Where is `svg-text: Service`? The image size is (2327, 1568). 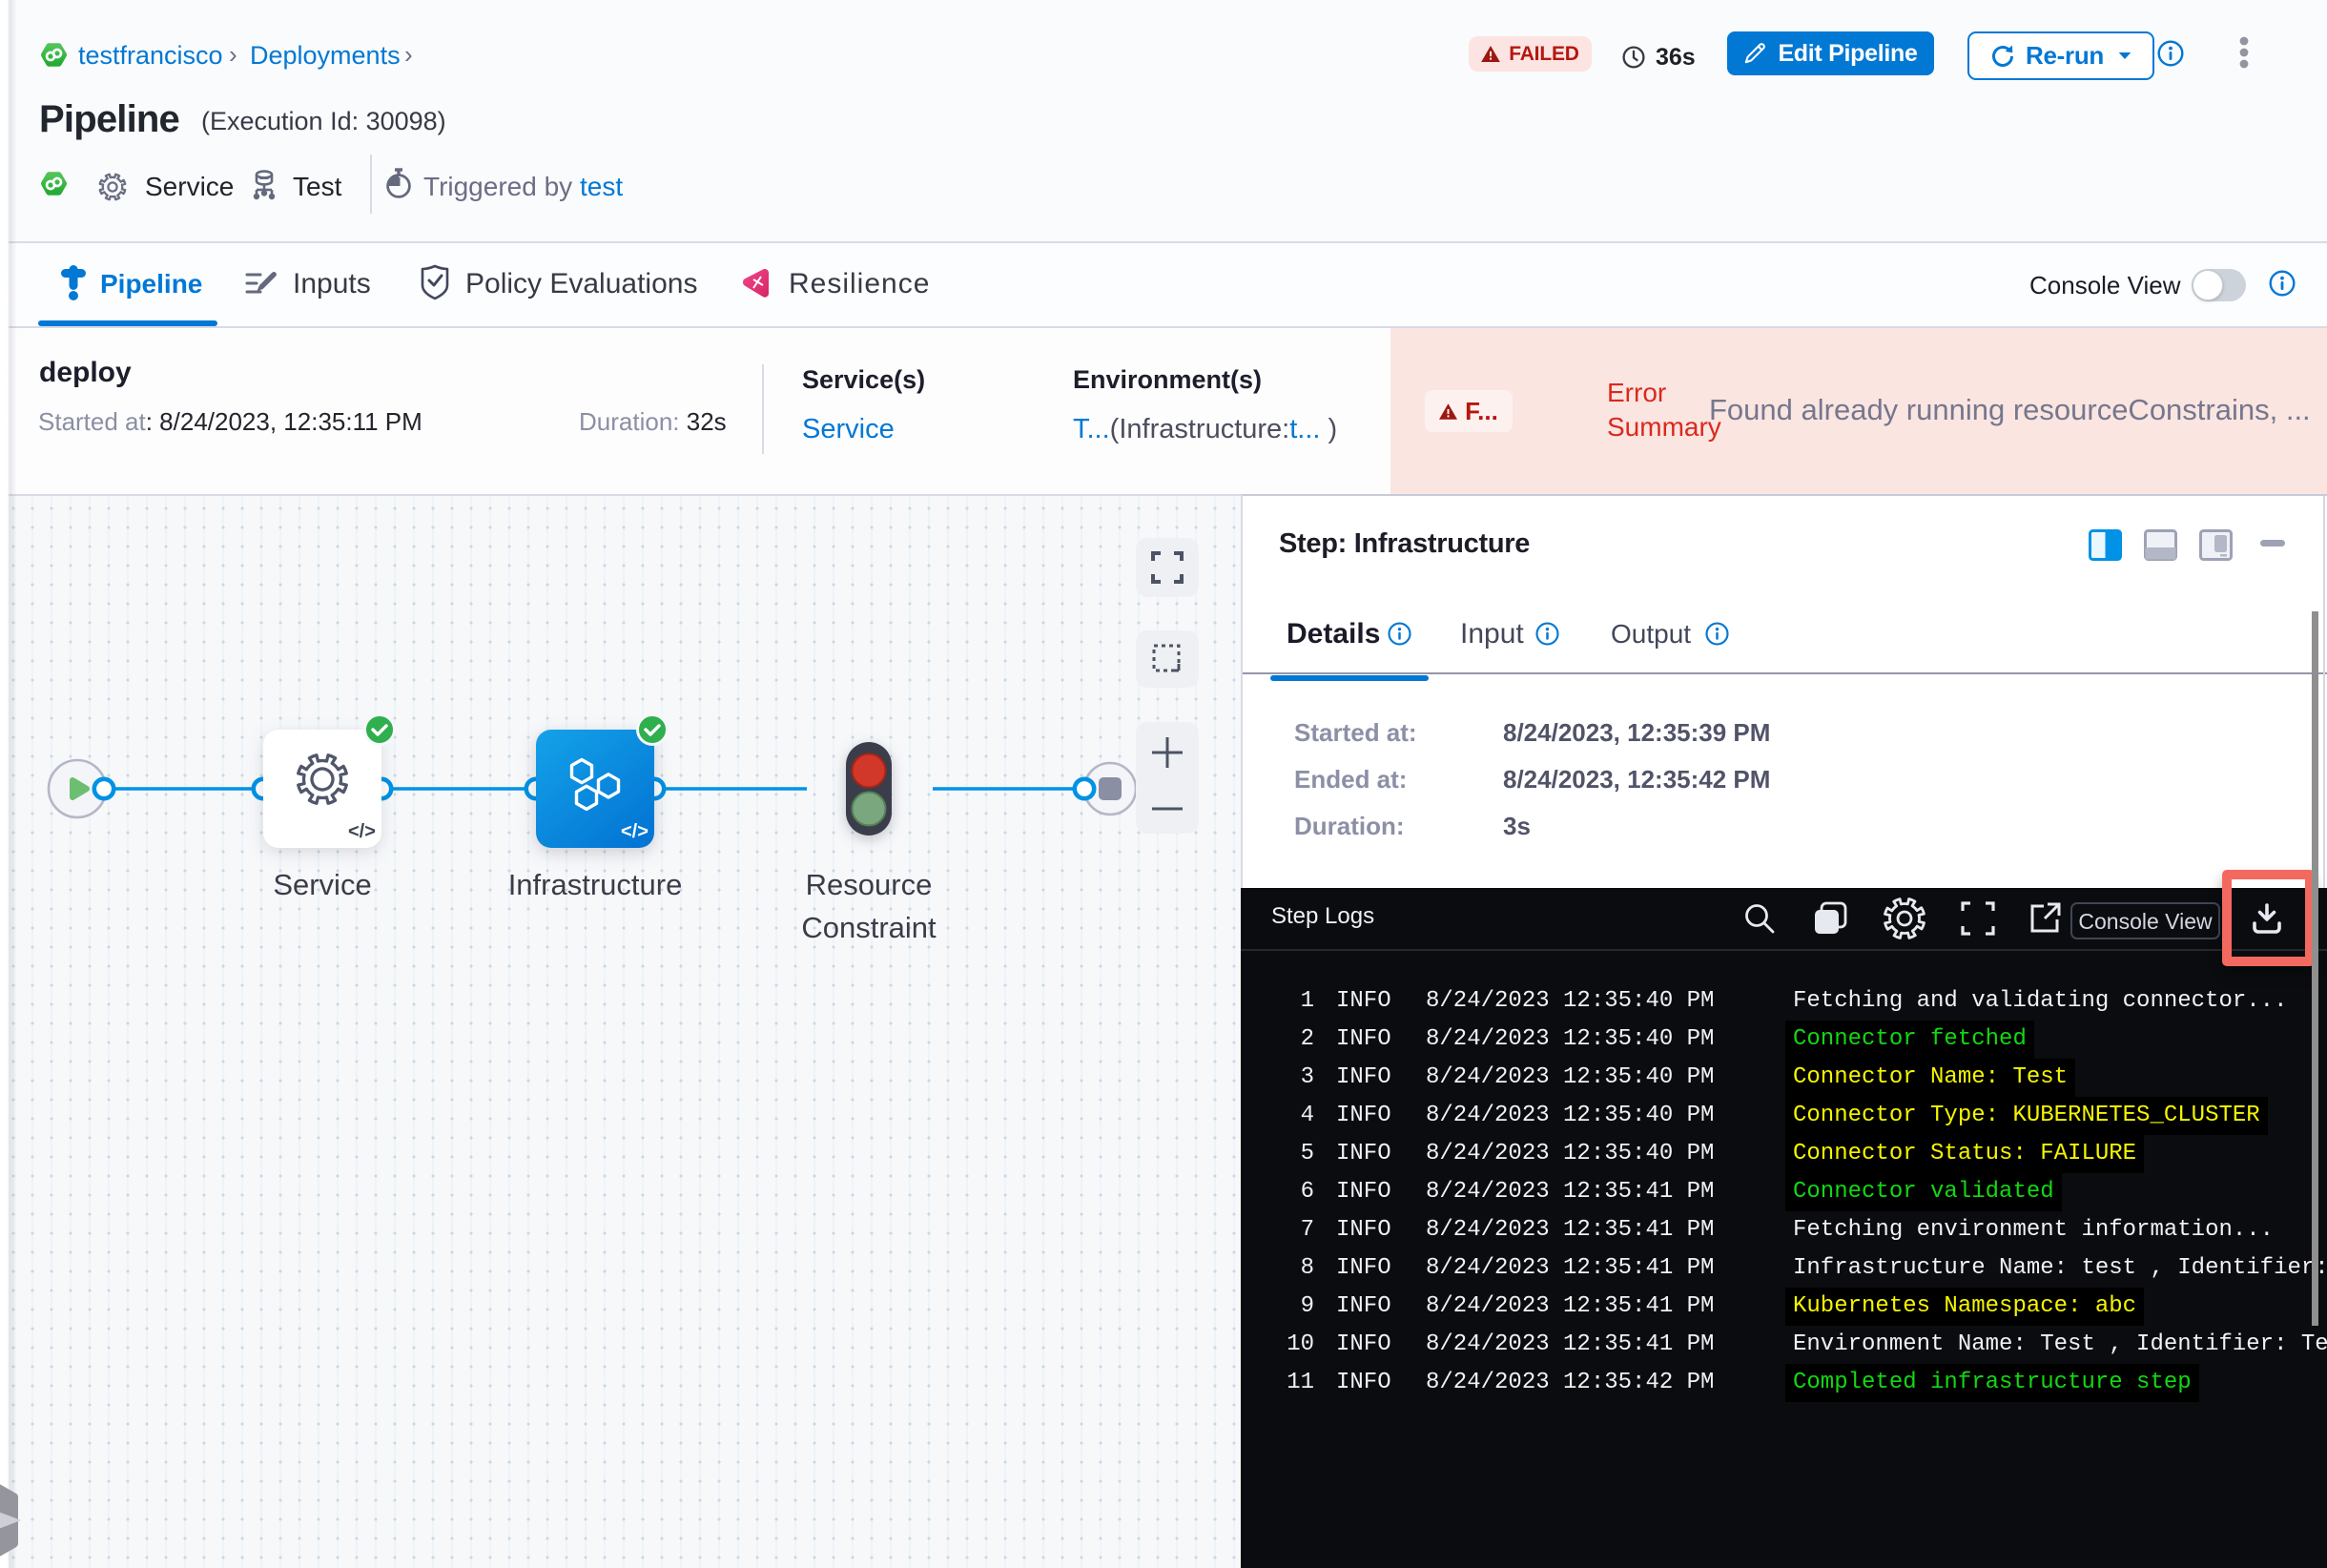
svg-text: Service is located at coordinates (322, 884).